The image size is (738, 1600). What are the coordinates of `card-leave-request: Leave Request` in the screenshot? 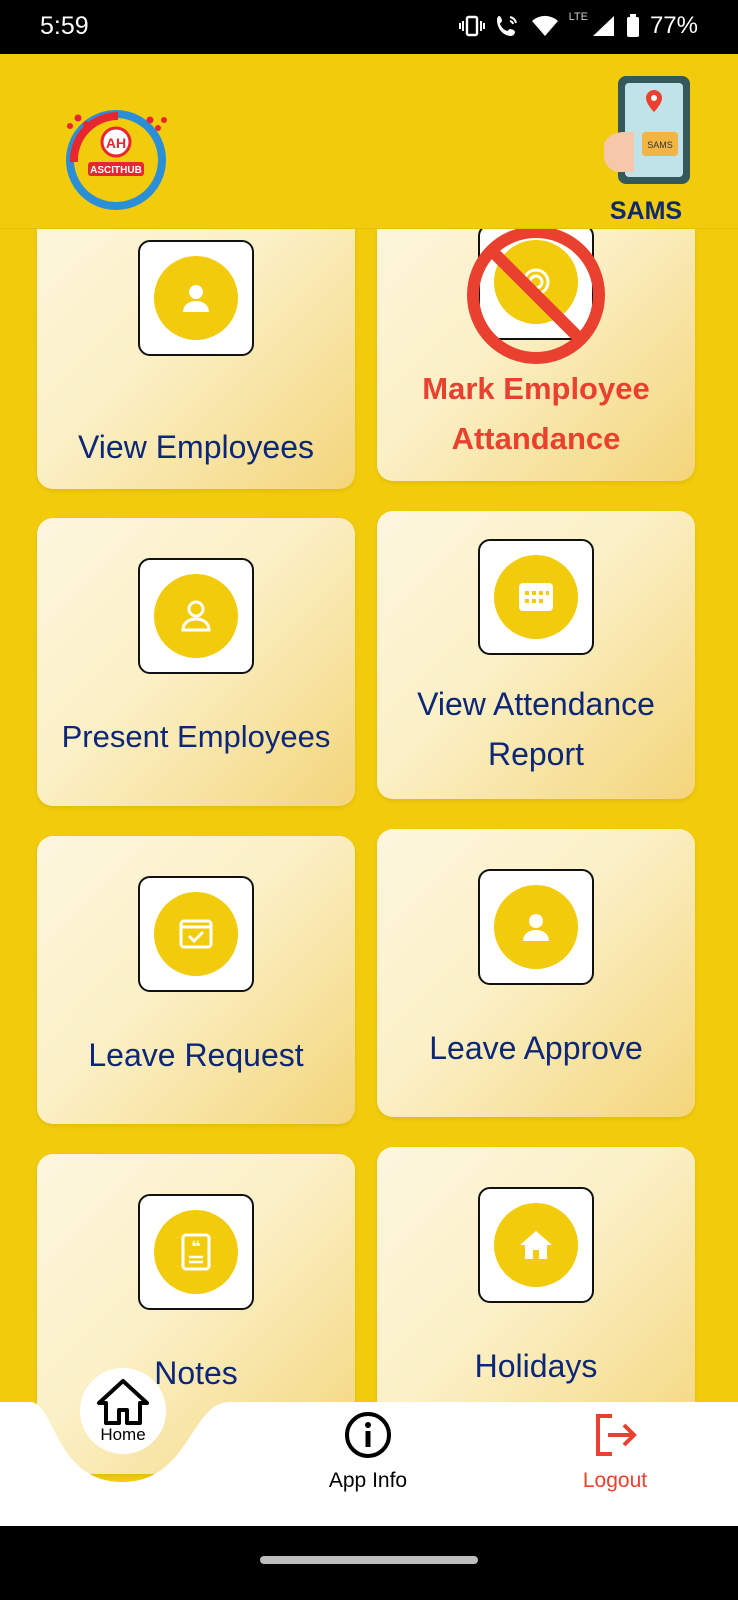 It's located at (196, 980).